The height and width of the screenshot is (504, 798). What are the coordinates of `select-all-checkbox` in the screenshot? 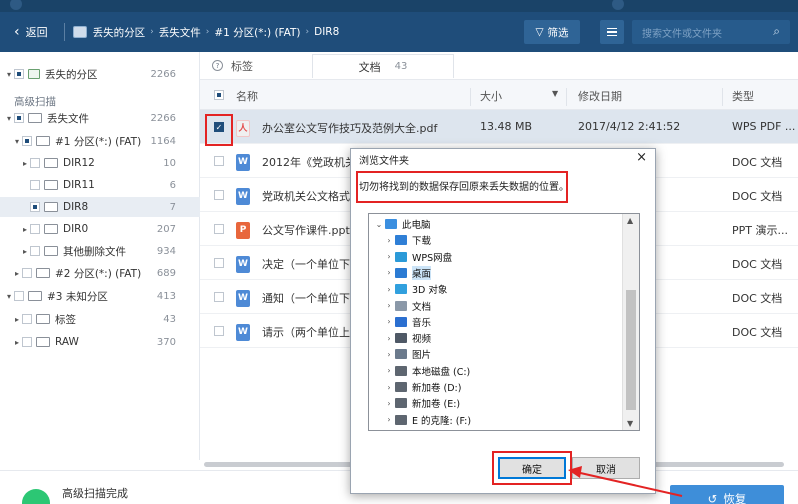 It's located at (219, 95).